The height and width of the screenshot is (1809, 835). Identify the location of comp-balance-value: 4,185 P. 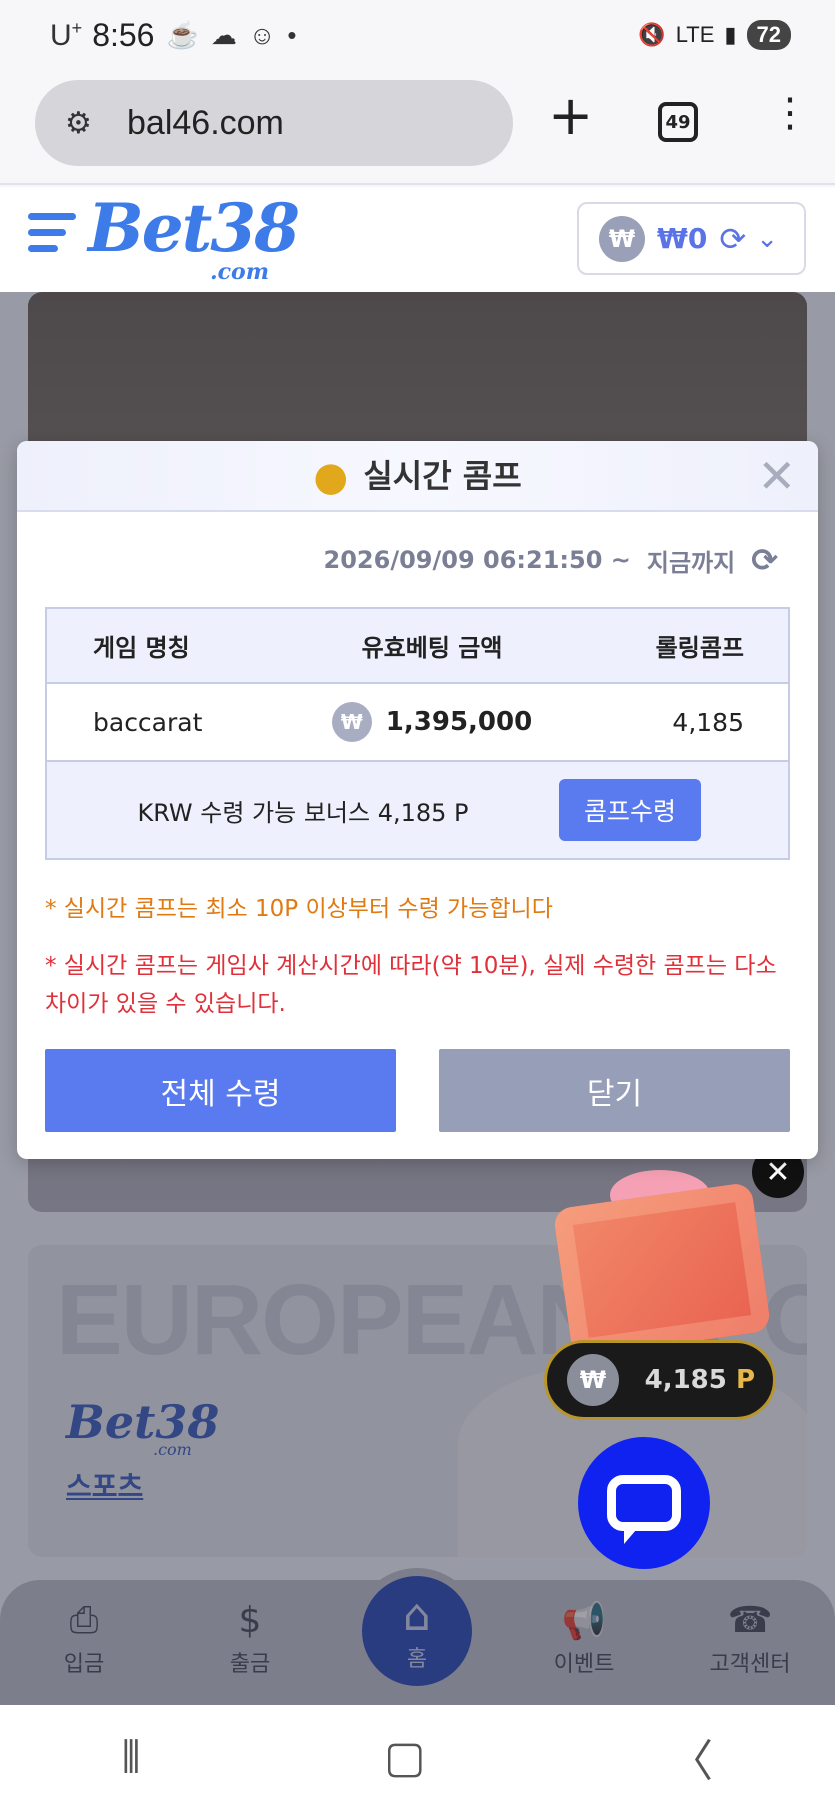
(699, 1380).